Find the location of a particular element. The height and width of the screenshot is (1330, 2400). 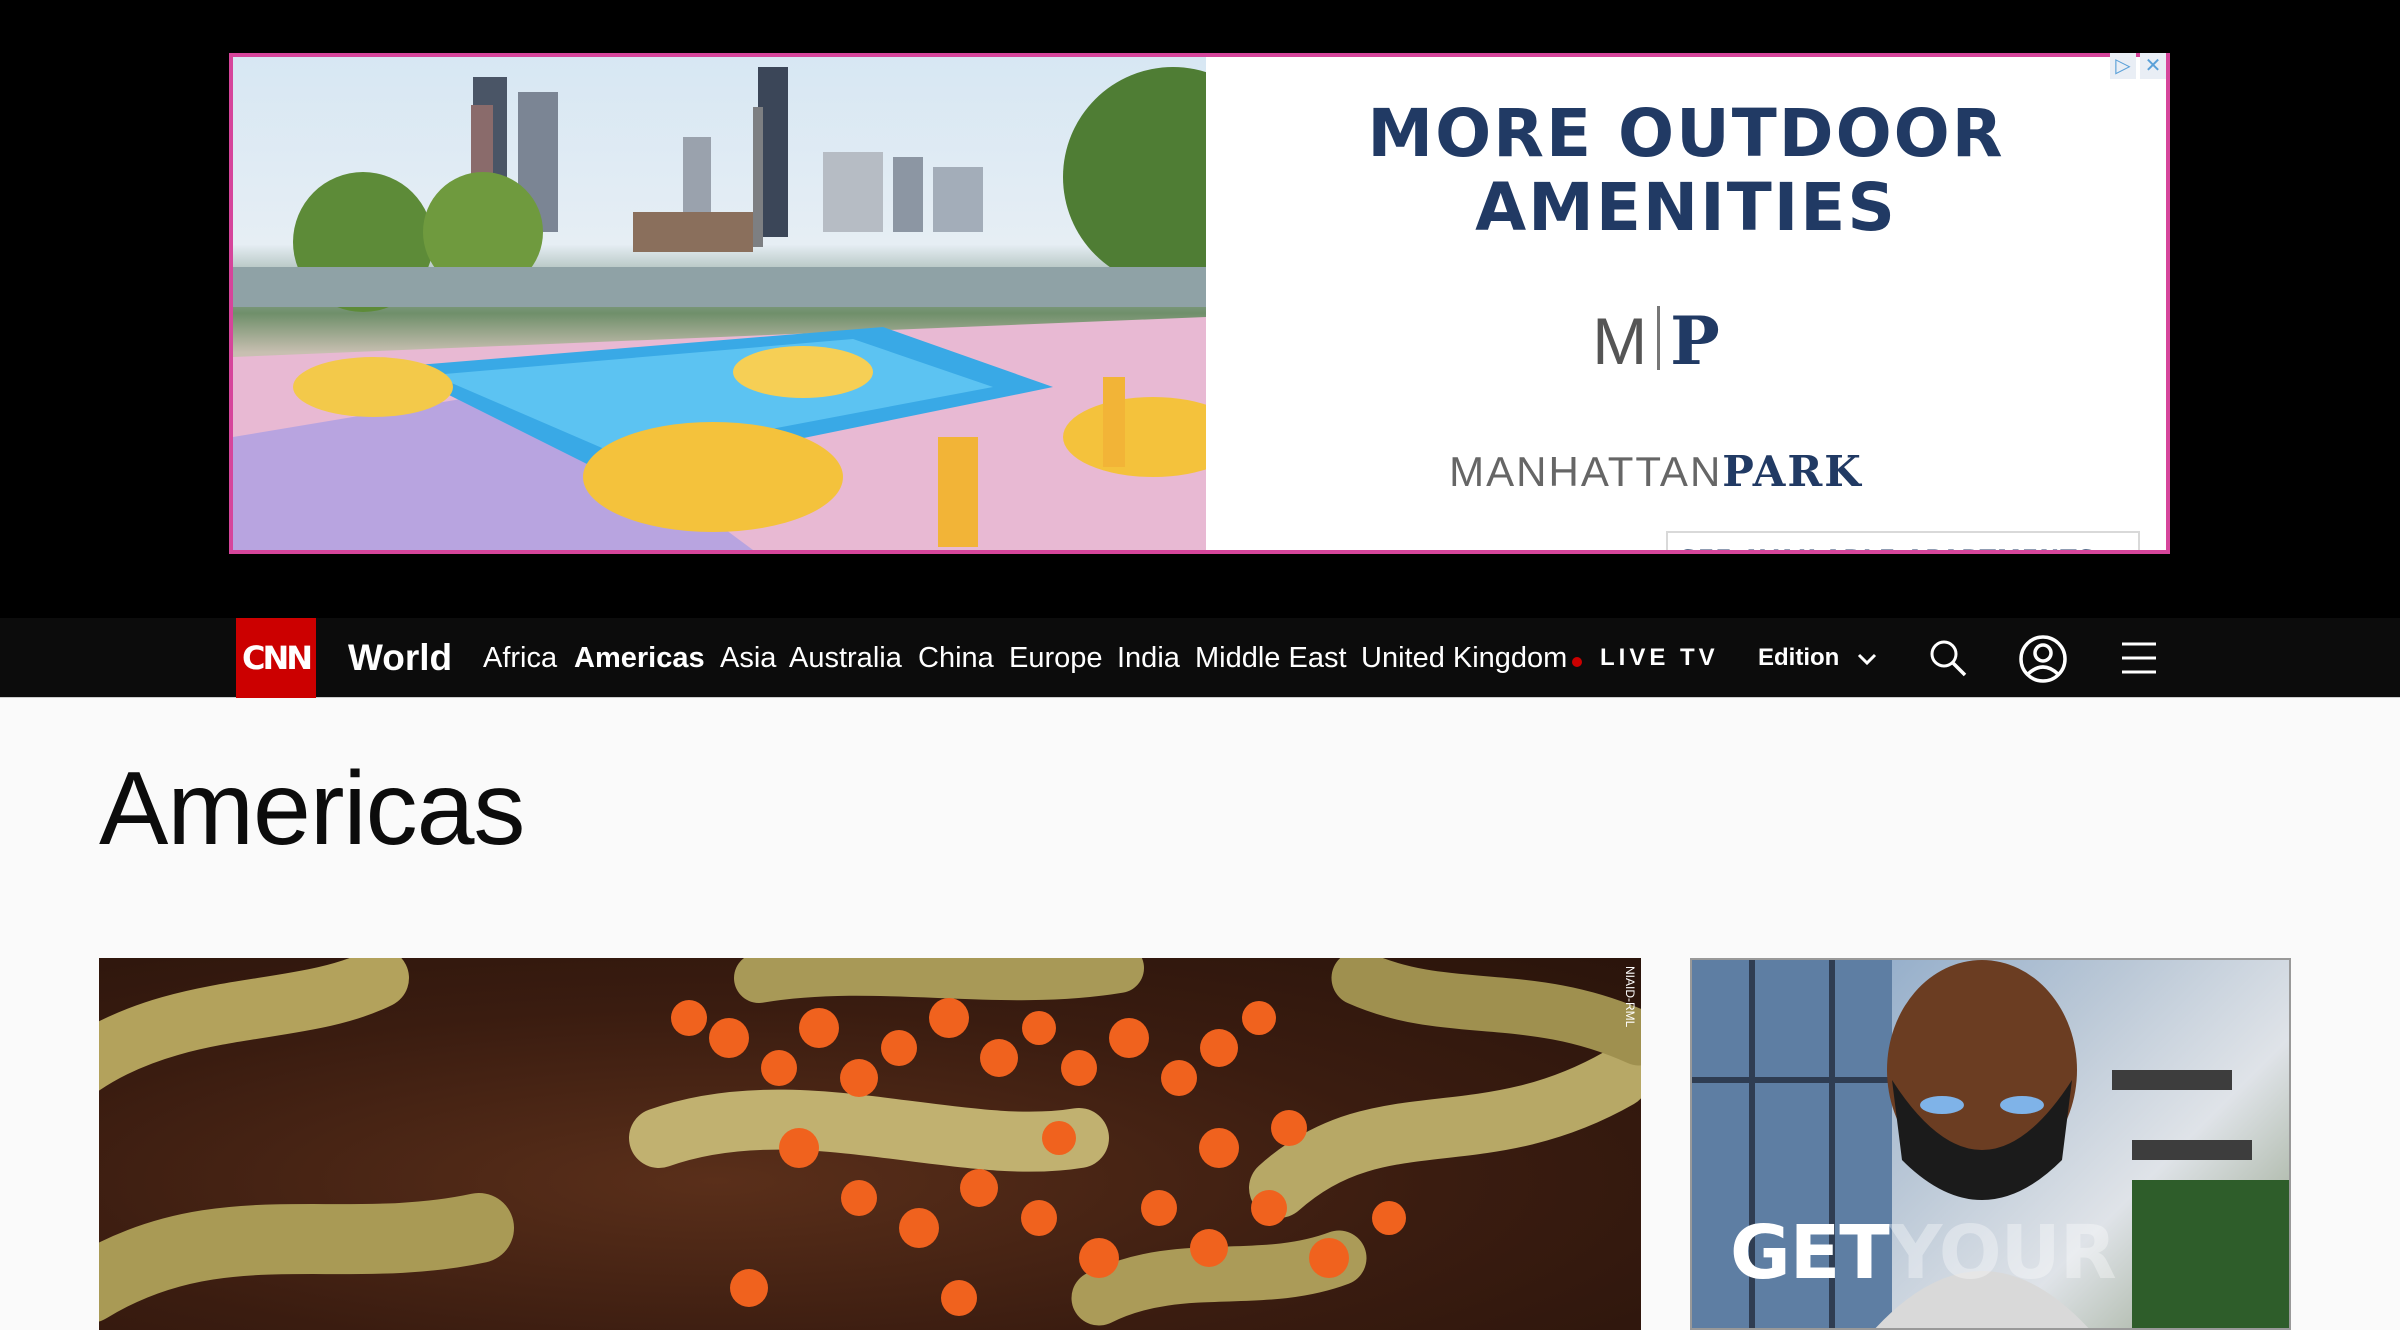

image-credit: NIAID-RML is located at coordinates (1630, 997).